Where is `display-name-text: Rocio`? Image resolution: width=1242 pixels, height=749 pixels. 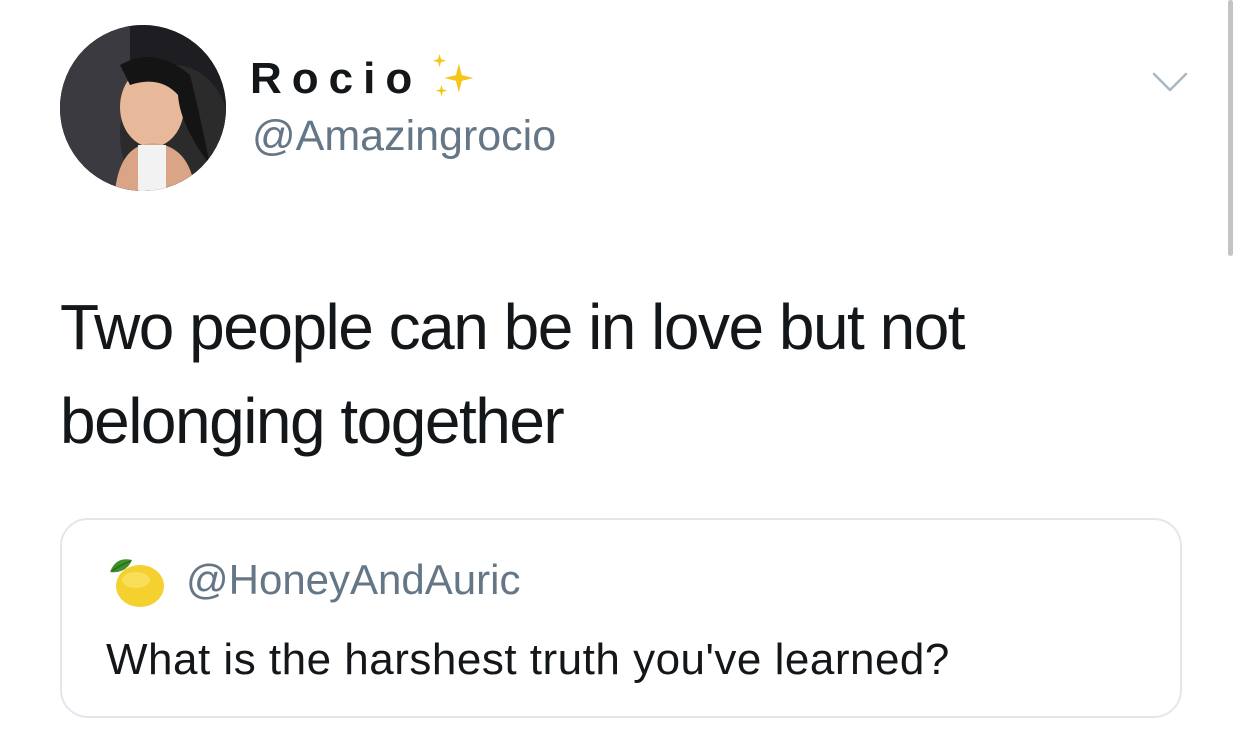
display-name-text: Rocio is located at coordinates (336, 78).